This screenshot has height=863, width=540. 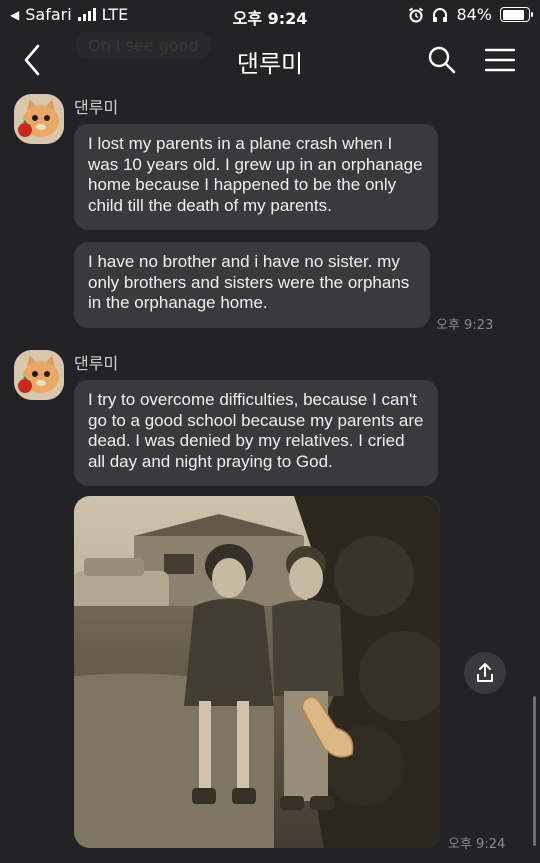 What do you see at coordinates (270, 15) in the screenshot?
I see `status-bar: ◀ Safari LTE 오후 9:24 84%` at bounding box center [270, 15].